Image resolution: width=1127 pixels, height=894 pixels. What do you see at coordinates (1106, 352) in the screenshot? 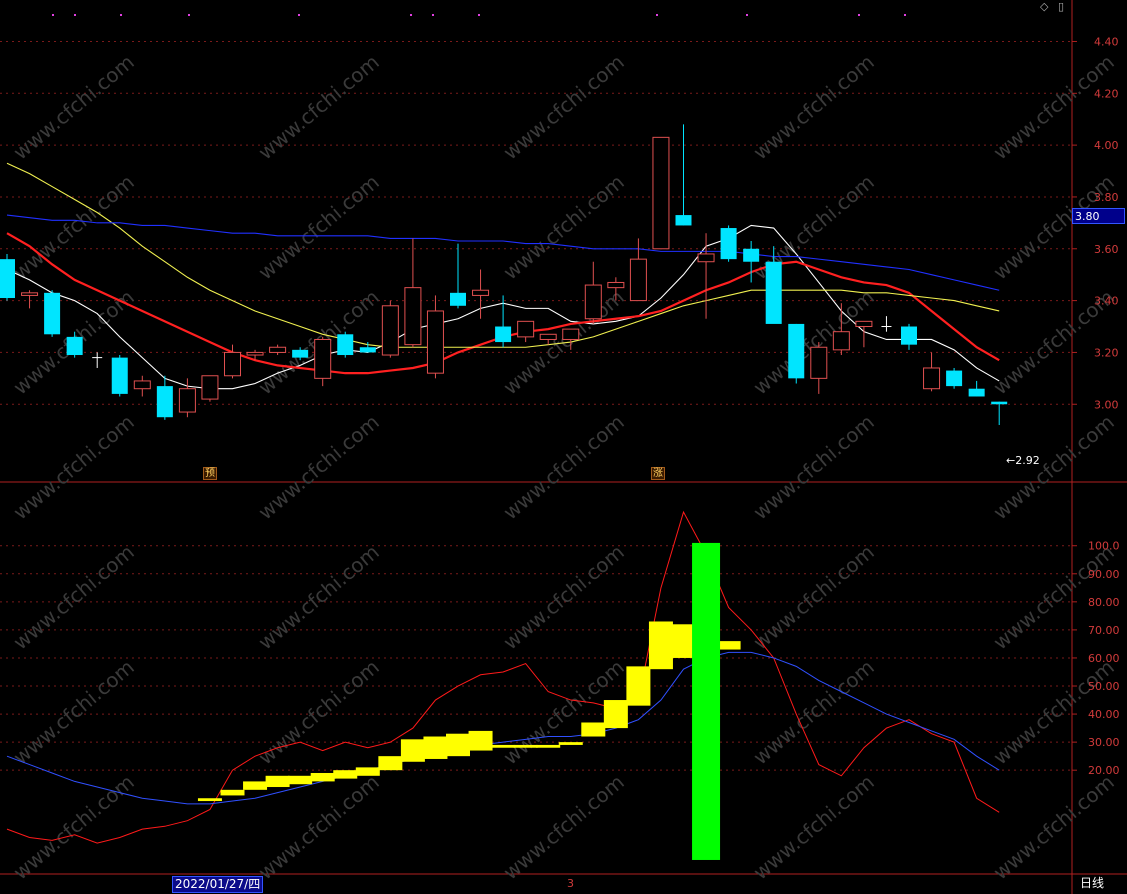
I see `price-tick-label: 3.20` at bounding box center [1106, 352].